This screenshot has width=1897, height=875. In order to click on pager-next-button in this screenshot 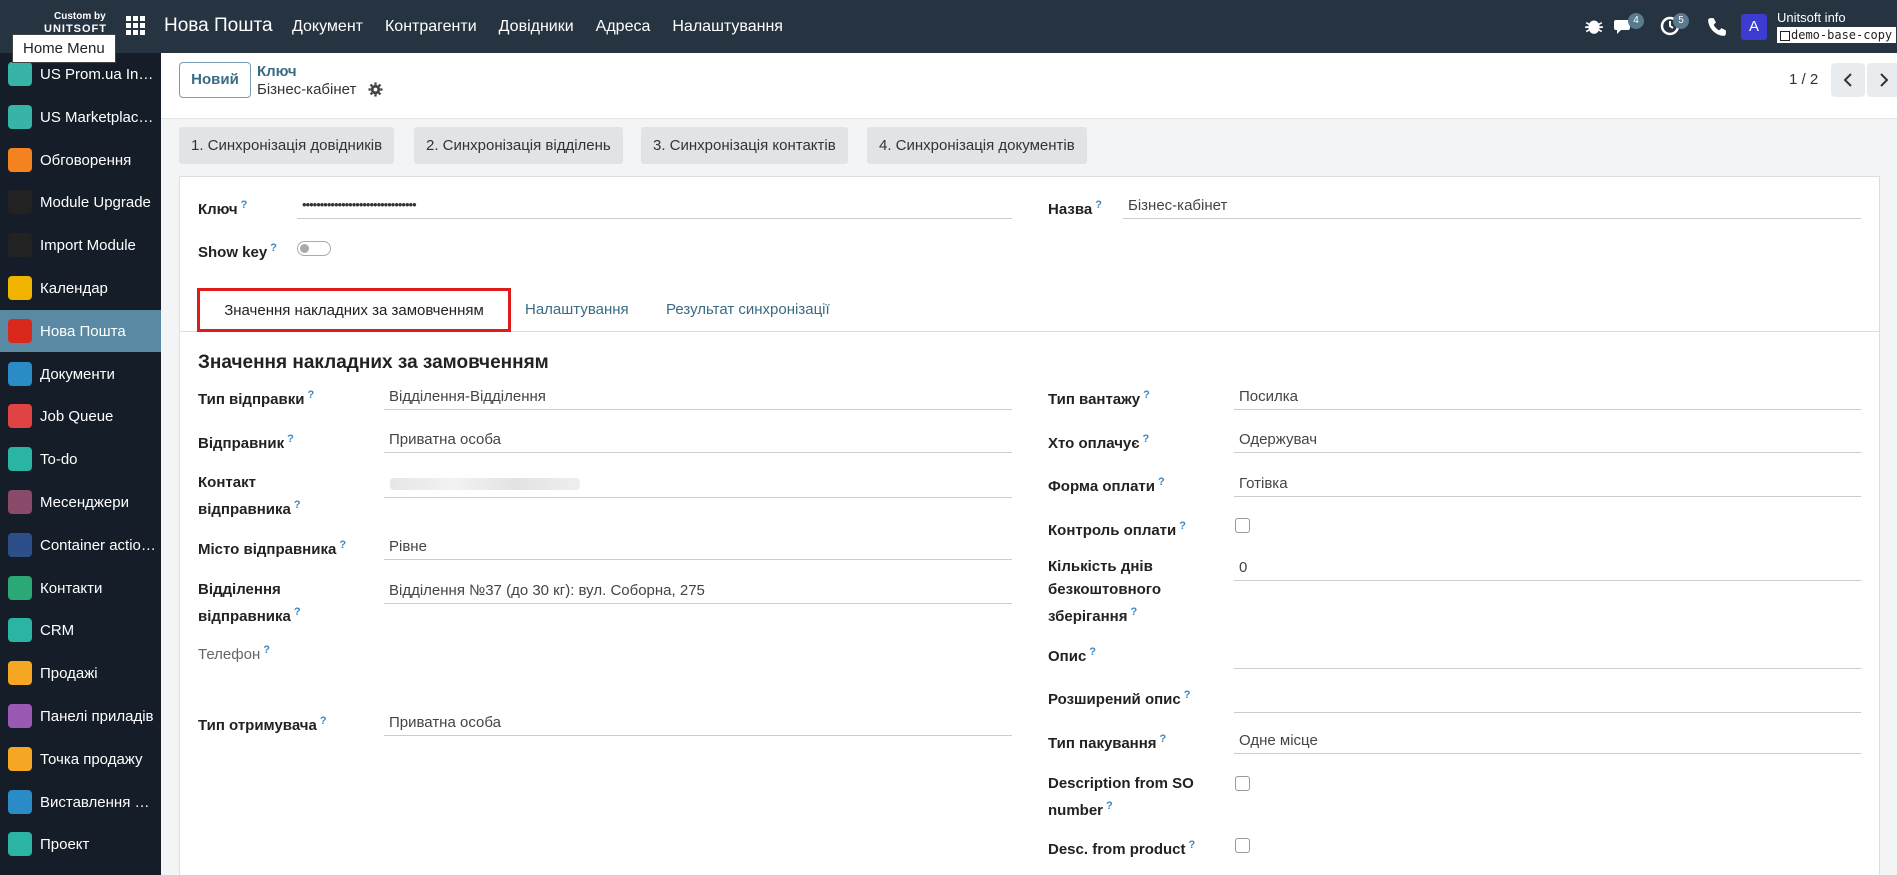, I will do `click(1882, 80)`.